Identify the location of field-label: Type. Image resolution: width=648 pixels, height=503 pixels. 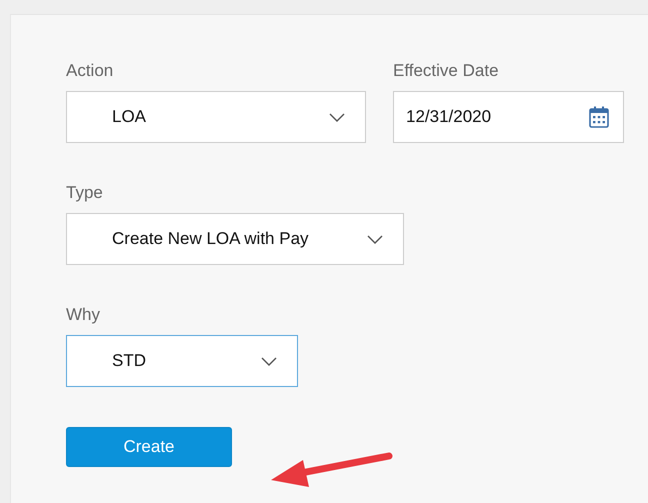
(85, 193).